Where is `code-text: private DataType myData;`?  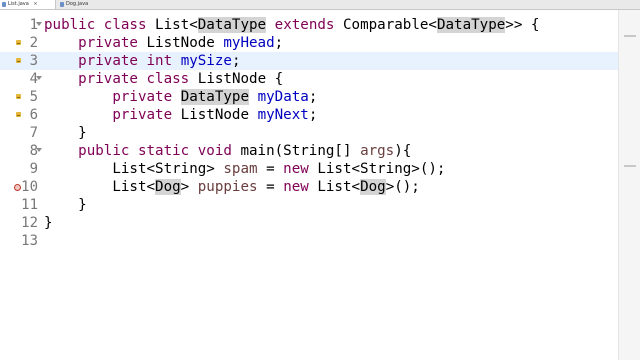
code-text: private DataType myData; is located at coordinates (180, 97).